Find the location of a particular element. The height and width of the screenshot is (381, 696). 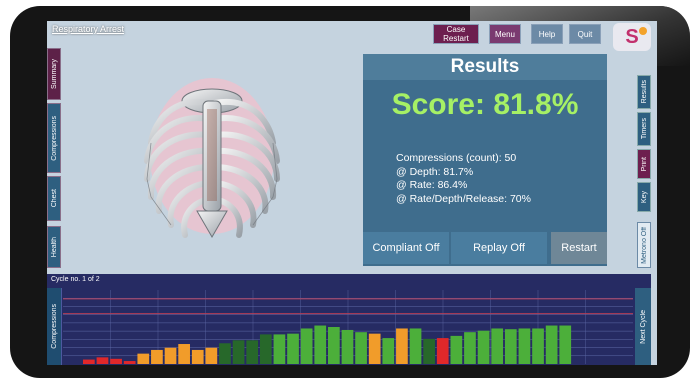

app-logo: S is located at coordinates (632, 37).